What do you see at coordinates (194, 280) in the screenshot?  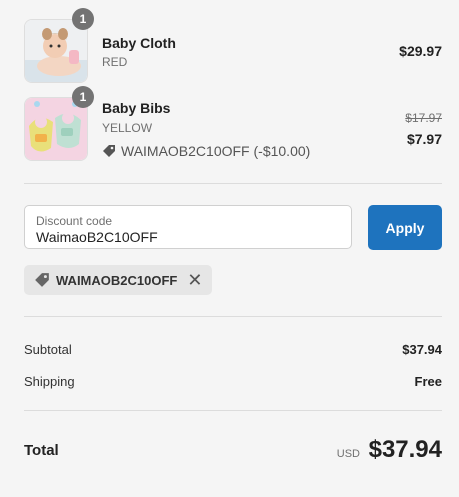 I see `remove-discount-icon: ✕` at bounding box center [194, 280].